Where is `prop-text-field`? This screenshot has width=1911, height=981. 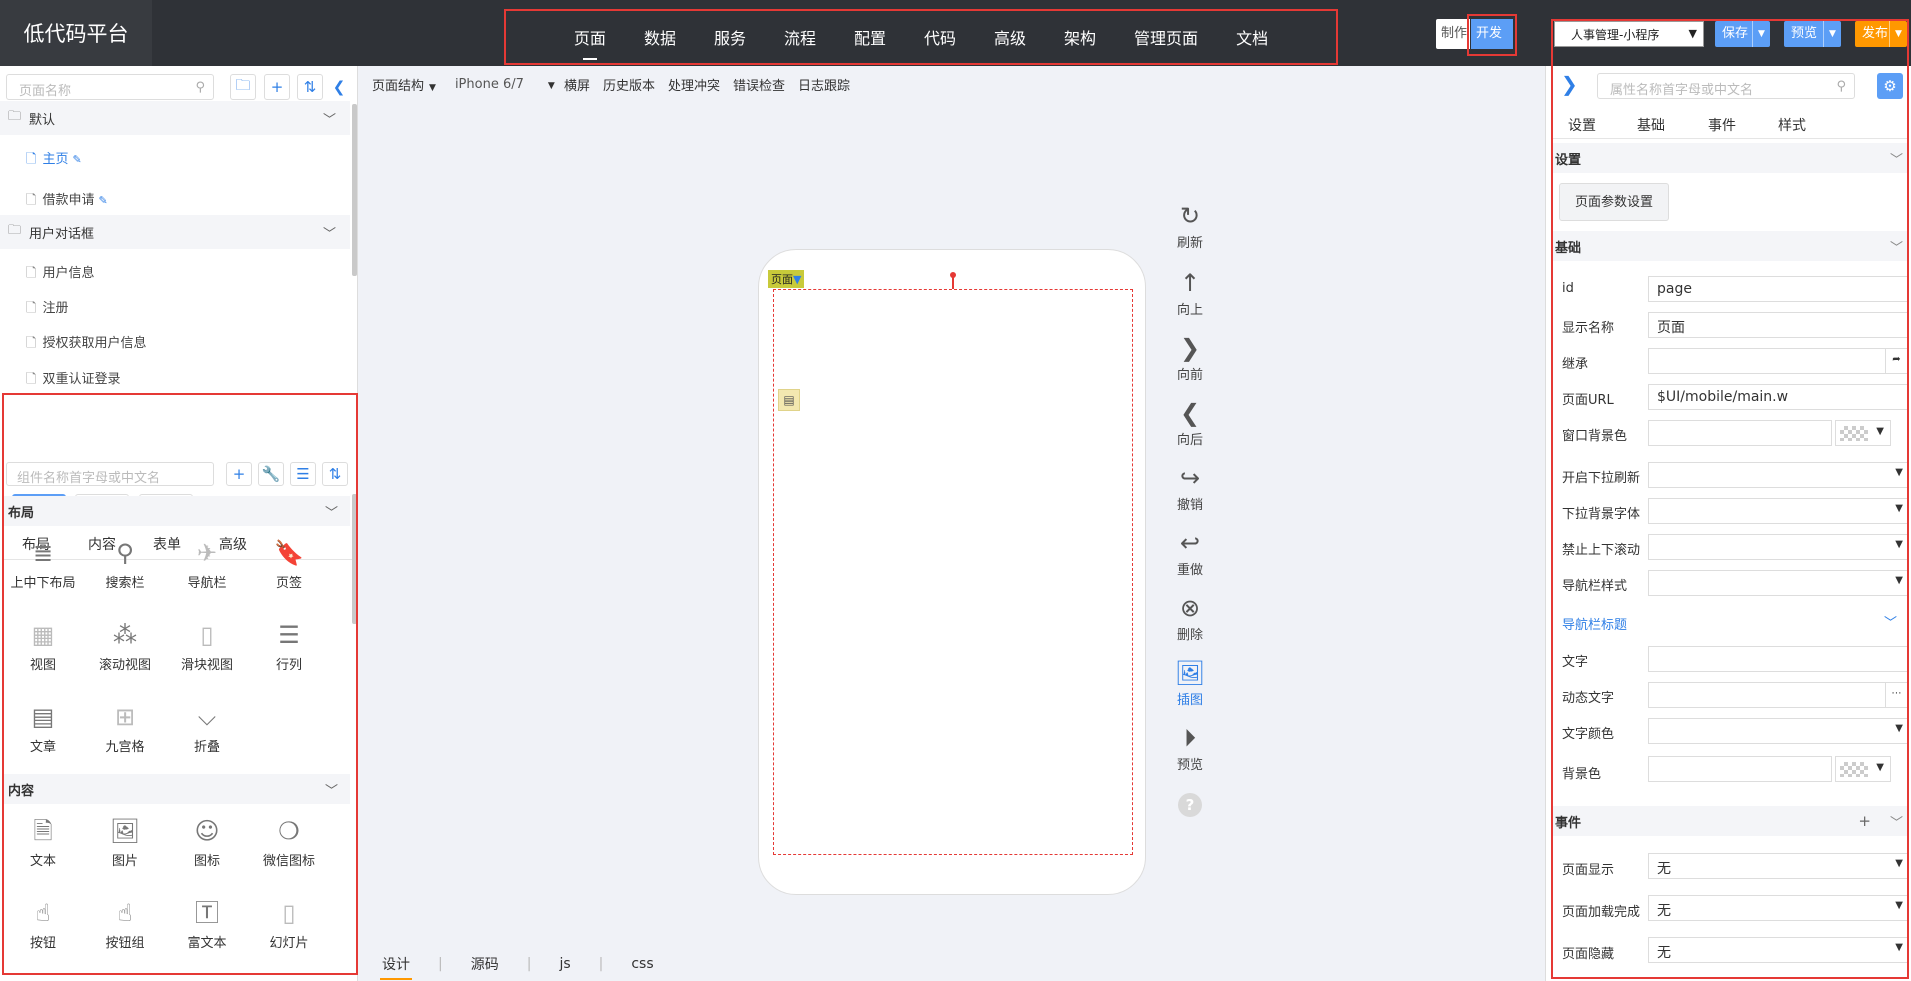 prop-text-field is located at coordinates (1778, 659).